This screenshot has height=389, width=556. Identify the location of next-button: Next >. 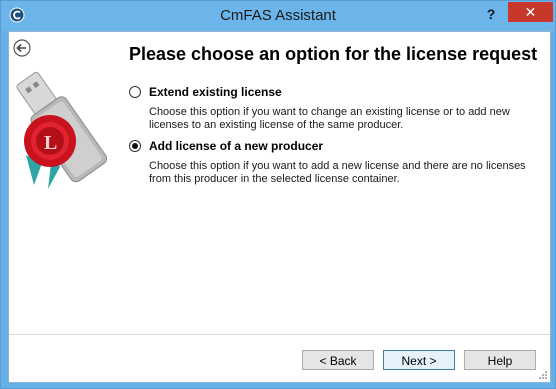
(419, 360).